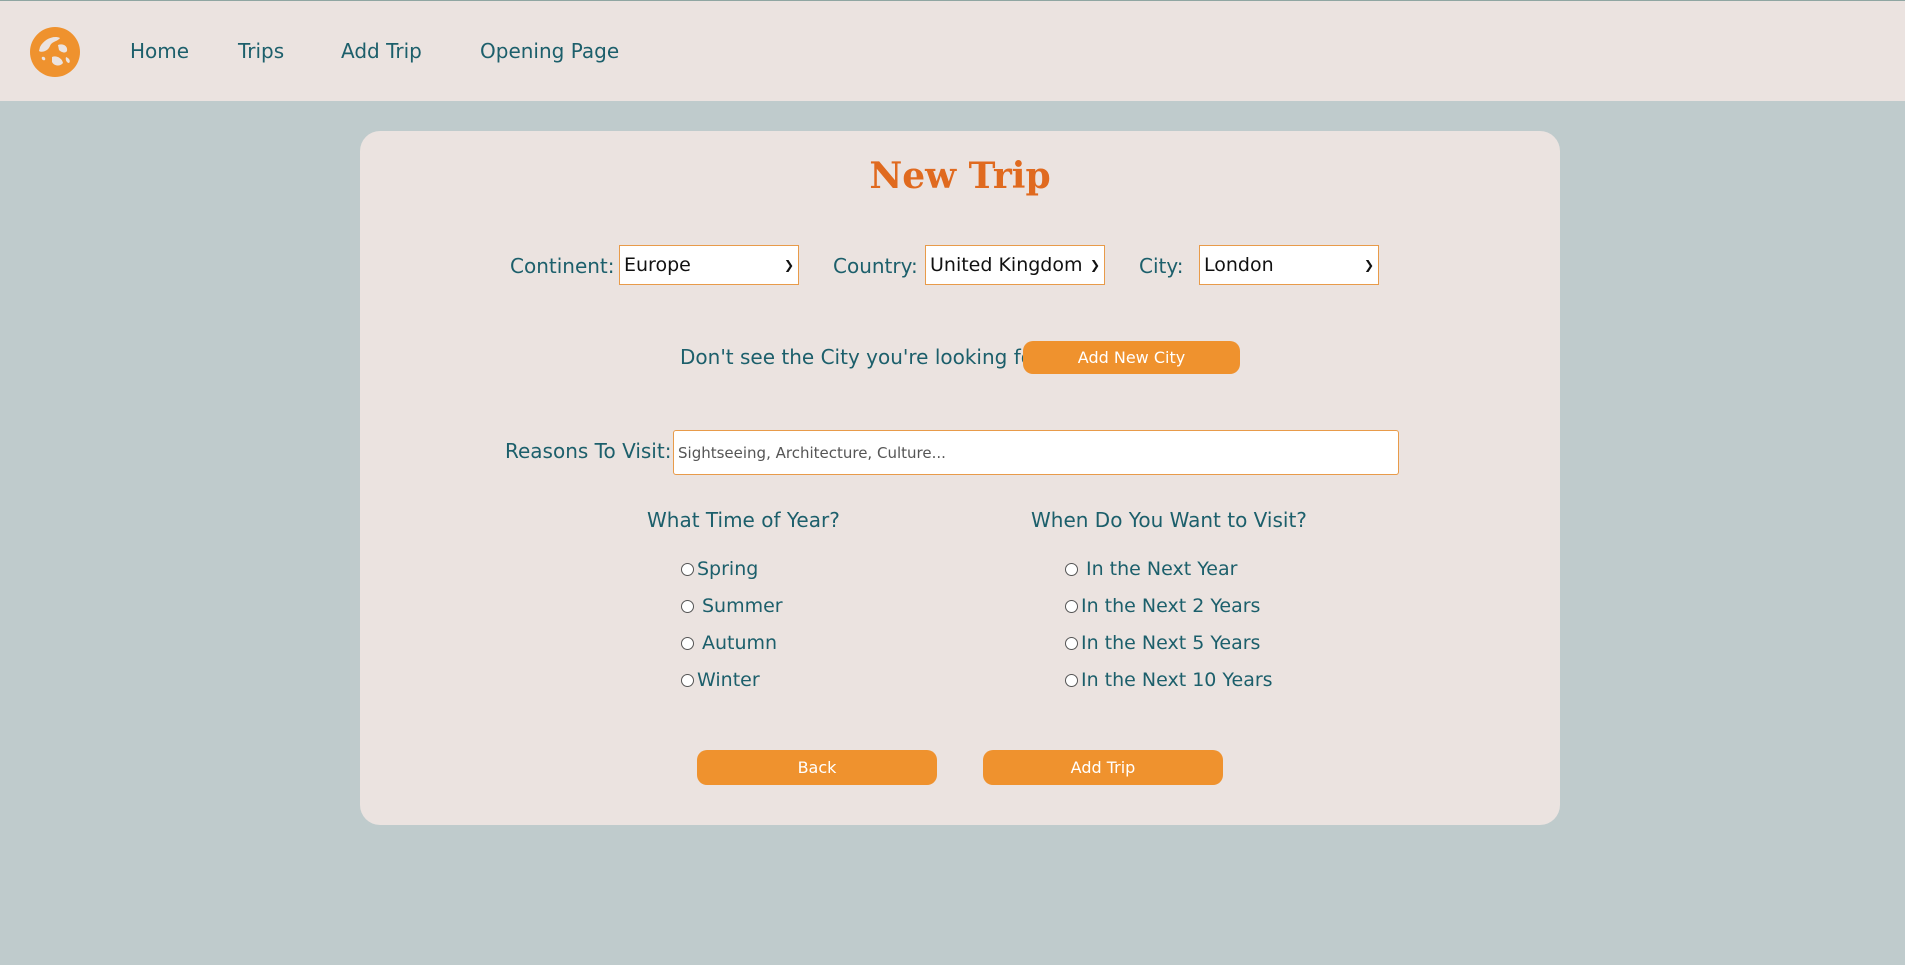 The height and width of the screenshot is (965, 1905). I want to click on season-label: Summer, so click(742, 606).